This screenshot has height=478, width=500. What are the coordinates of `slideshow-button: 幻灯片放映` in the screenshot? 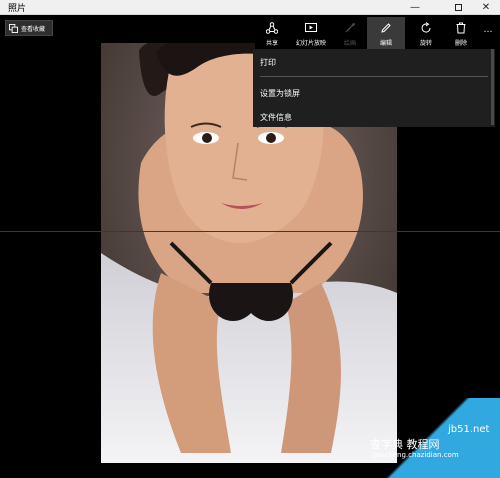 It's located at (311, 34).